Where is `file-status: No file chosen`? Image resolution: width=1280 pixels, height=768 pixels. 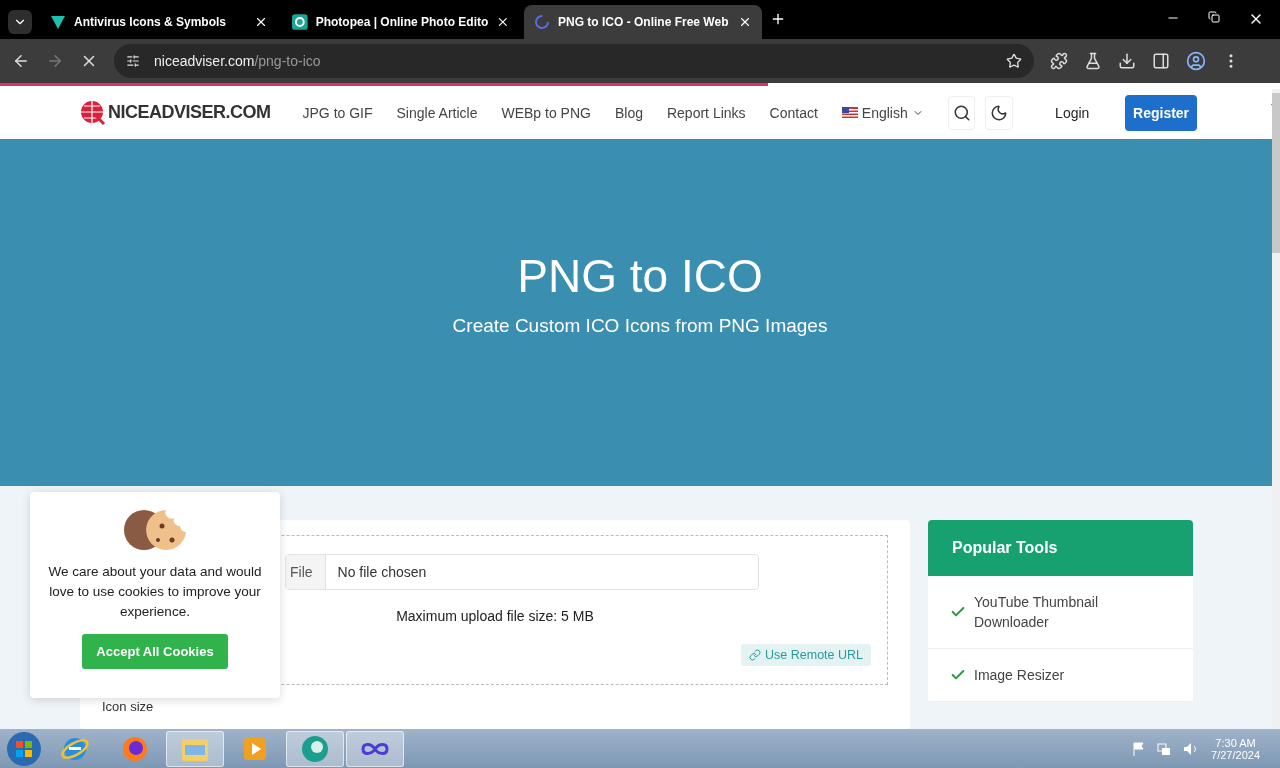 file-status: No file chosen is located at coordinates (381, 572).